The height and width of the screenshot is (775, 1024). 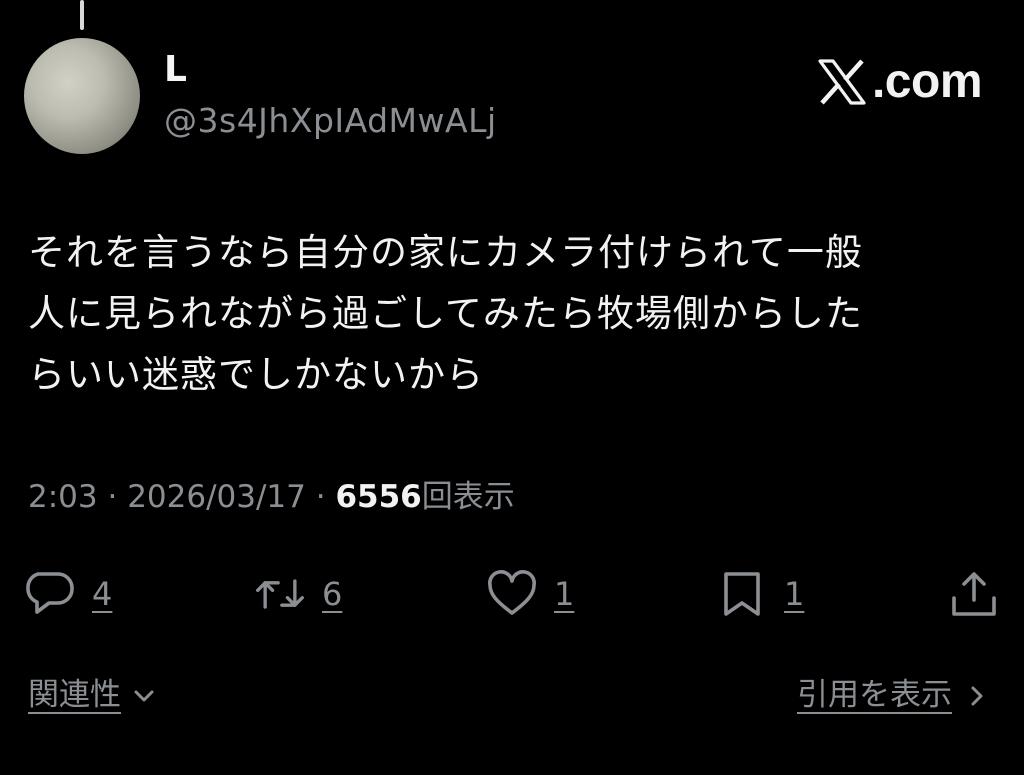 What do you see at coordinates (50, 593) in the screenshot?
I see `reply-icon` at bounding box center [50, 593].